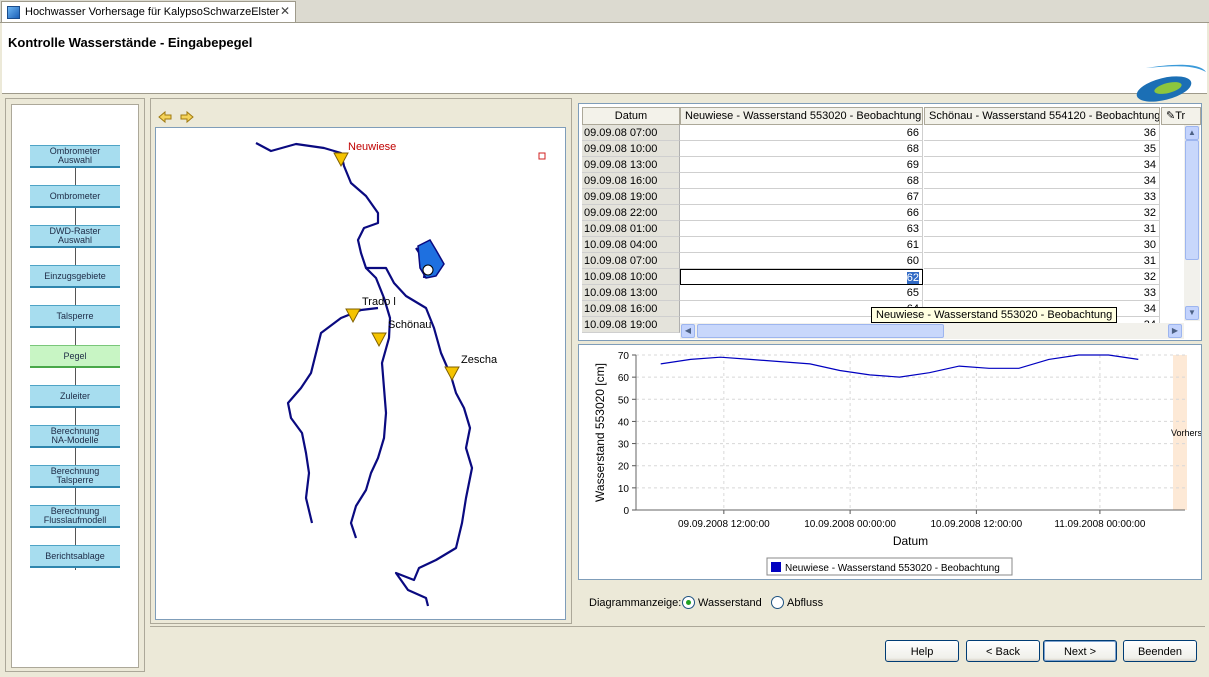 The height and width of the screenshot is (677, 1209). I want to click on map-marker-box, so click(542, 156).